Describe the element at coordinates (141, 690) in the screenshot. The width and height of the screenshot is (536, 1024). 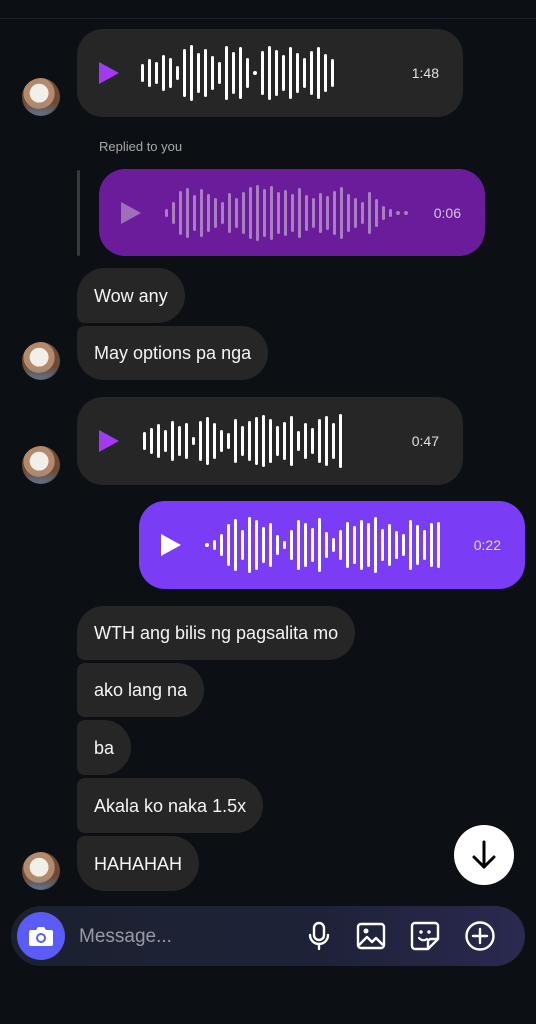
I see `message-bubble: ako lang na` at that location.